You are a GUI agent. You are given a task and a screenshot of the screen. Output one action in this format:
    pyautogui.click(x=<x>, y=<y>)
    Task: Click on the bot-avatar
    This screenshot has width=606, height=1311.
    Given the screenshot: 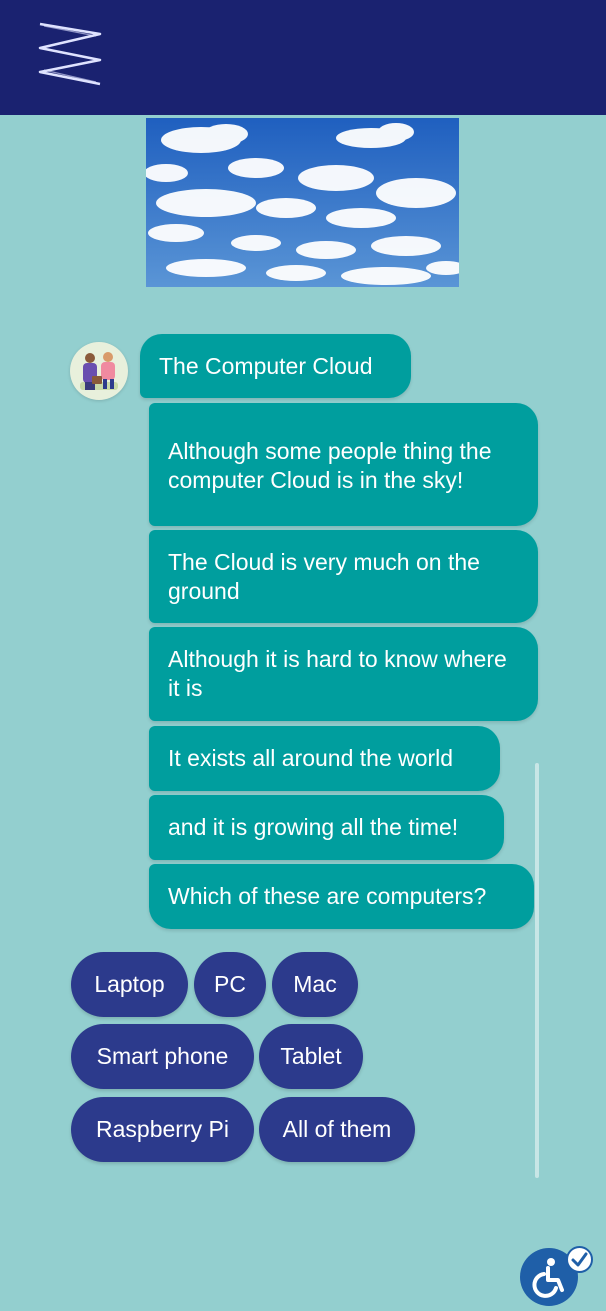 What is the action you would take?
    pyautogui.click(x=99, y=371)
    